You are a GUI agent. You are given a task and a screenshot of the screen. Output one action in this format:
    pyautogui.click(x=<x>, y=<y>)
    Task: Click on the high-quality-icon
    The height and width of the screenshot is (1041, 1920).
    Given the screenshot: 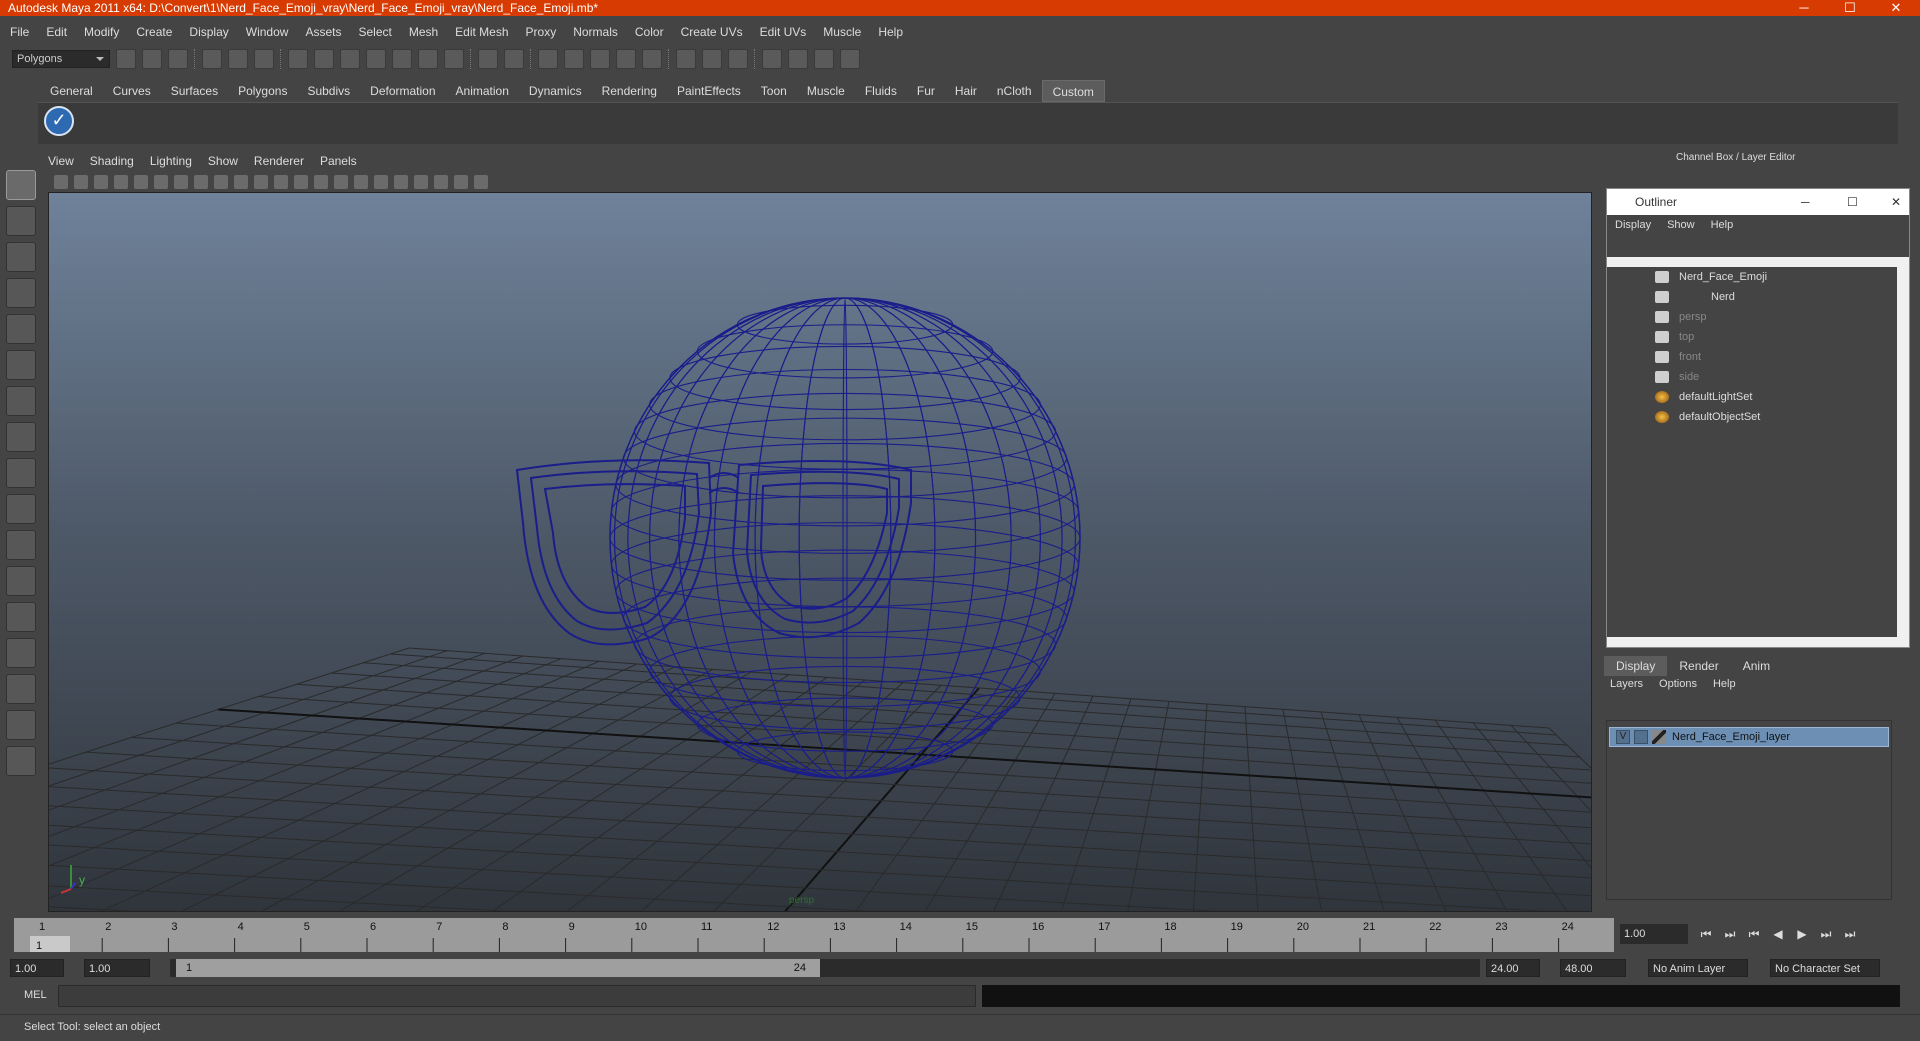 What is the action you would take?
    pyautogui.click(x=481, y=182)
    